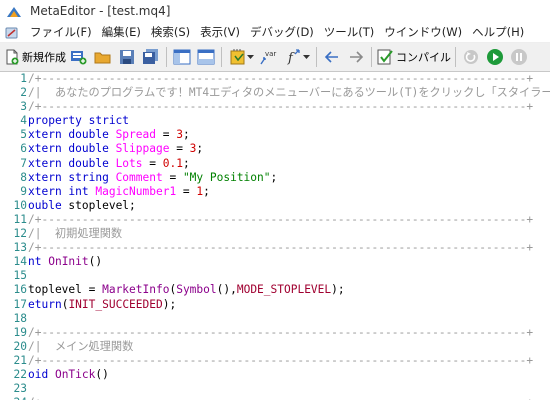  I want to click on menu-tools: ツール(T), so click(349, 32).